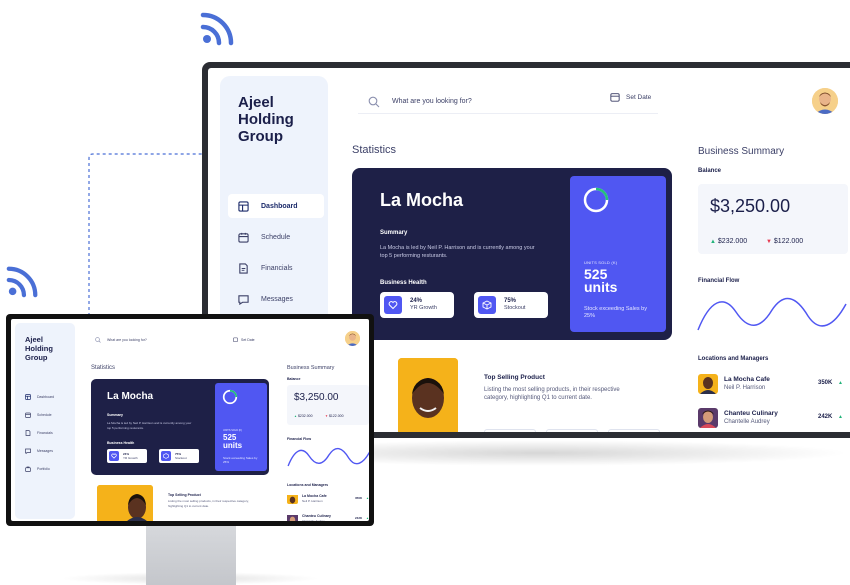  Describe the element at coordinates (422, 200) in the screenshot. I see `restaurant-name: La Mocha` at that location.